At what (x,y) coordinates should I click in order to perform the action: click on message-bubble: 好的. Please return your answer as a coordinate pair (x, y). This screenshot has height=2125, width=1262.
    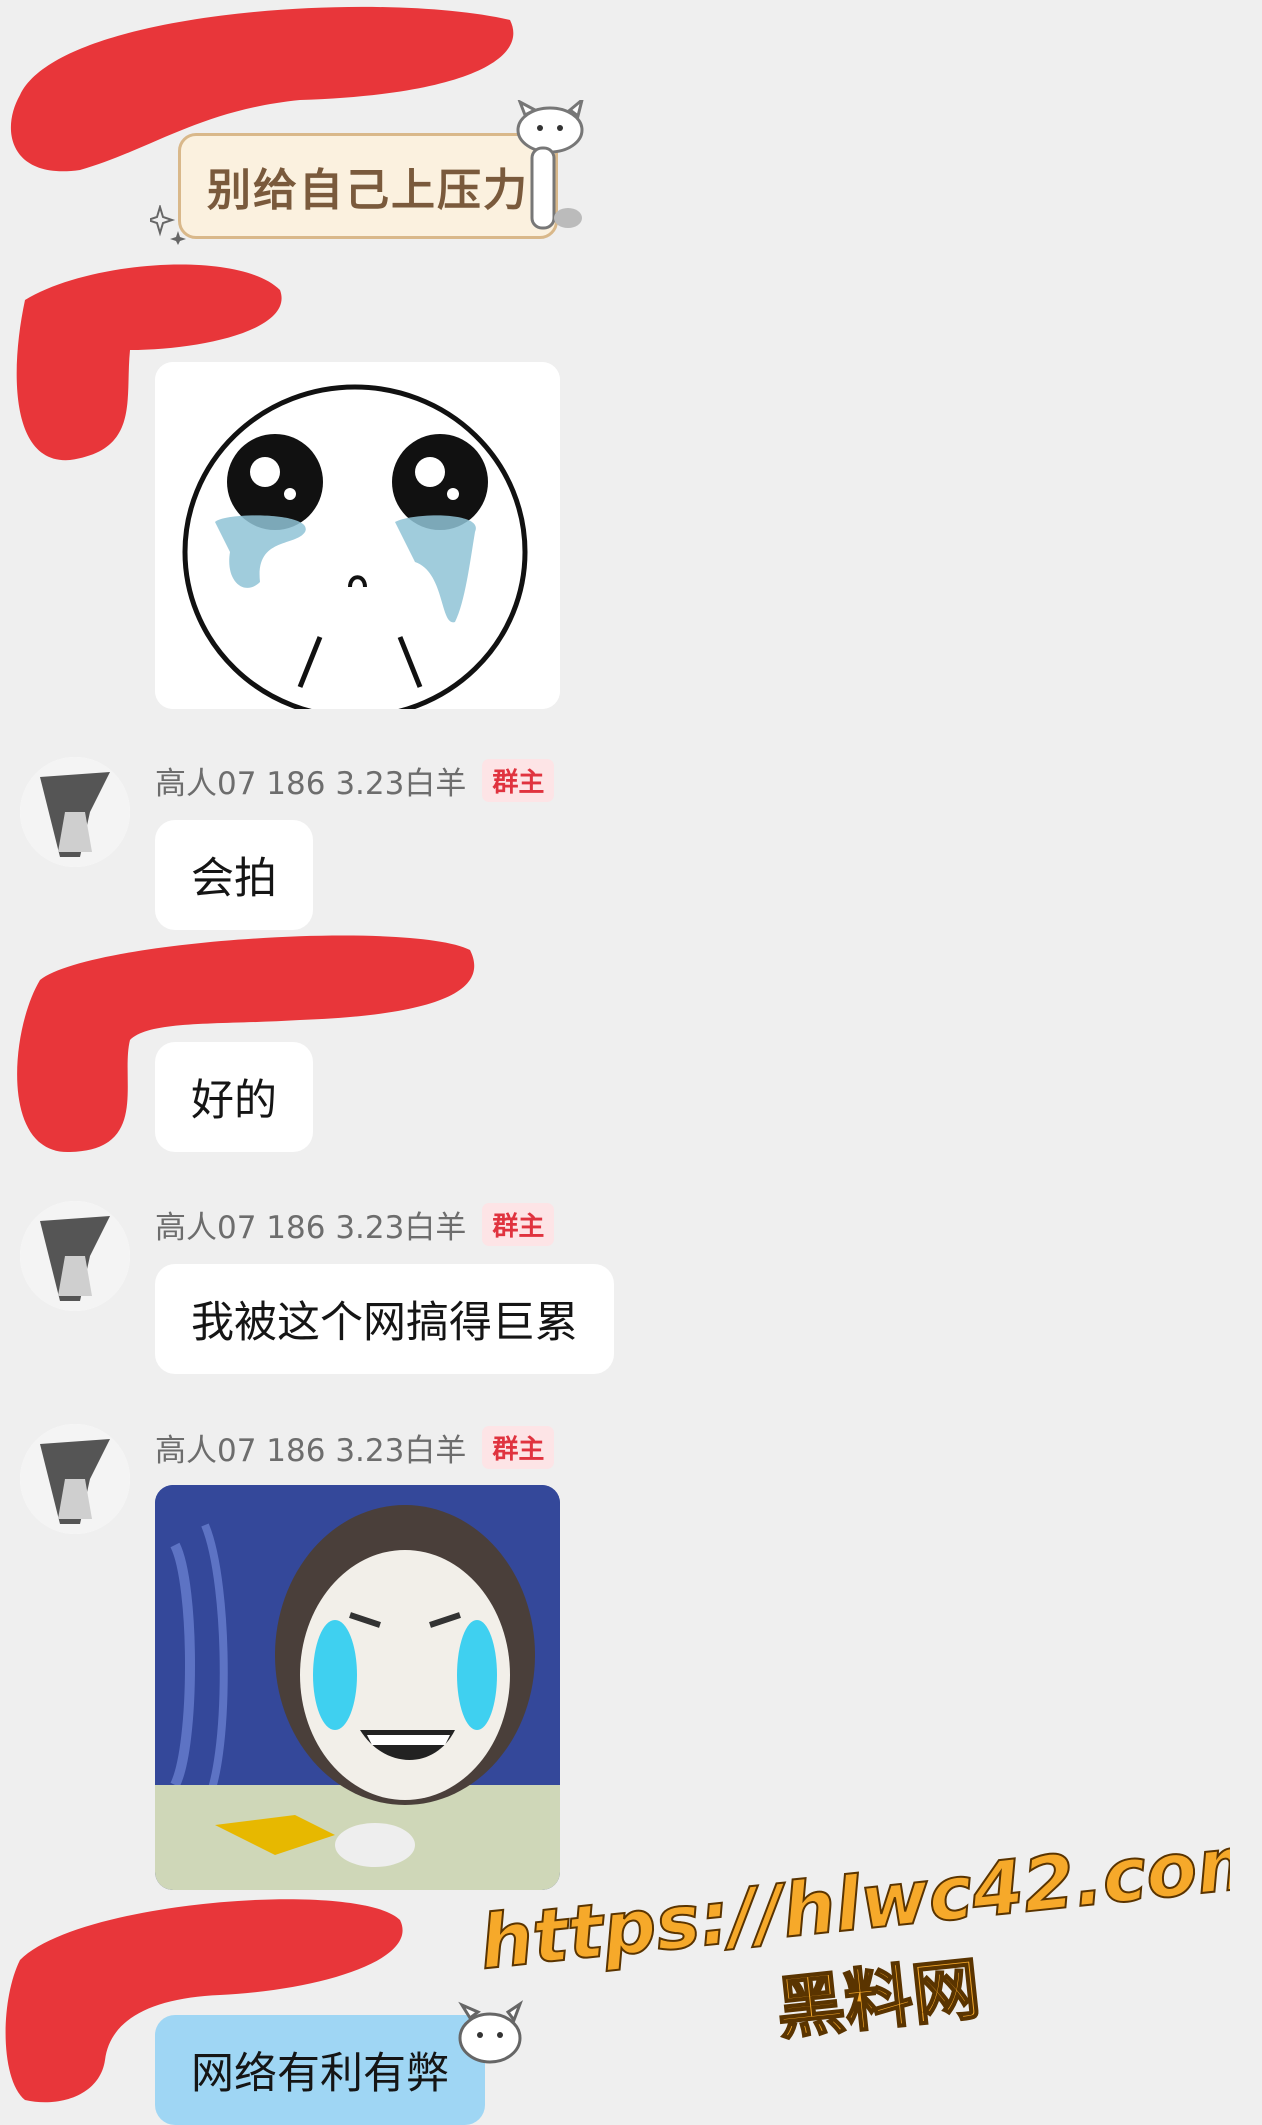
    Looking at the image, I should click on (234, 1097).